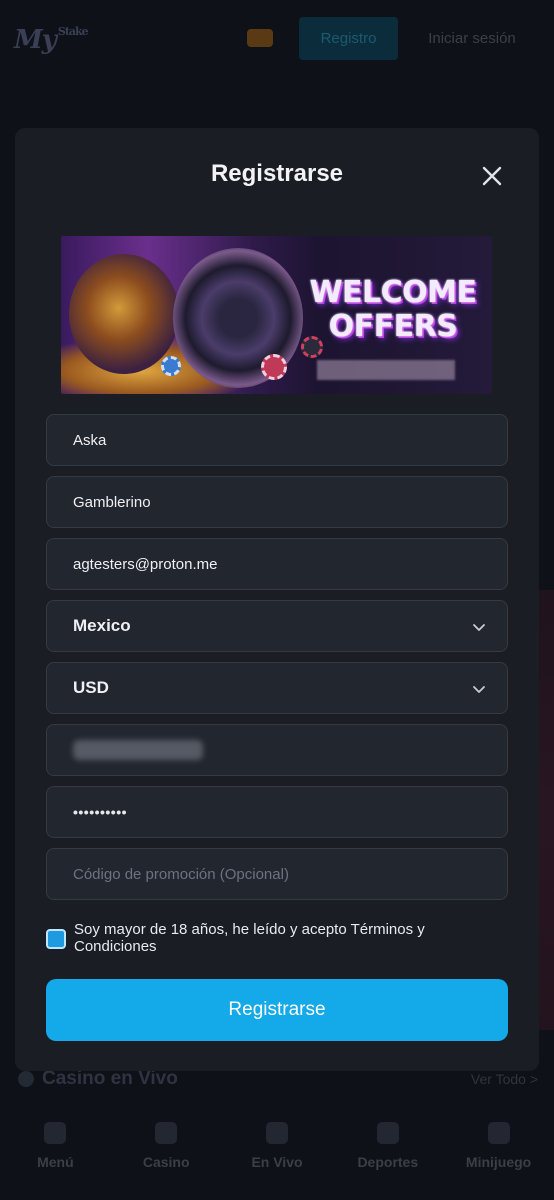 This screenshot has height=1200, width=554. What do you see at coordinates (504, 1079) in the screenshot?
I see `view-all-link: Ver Todo >` at bounding box center [504, 1079].